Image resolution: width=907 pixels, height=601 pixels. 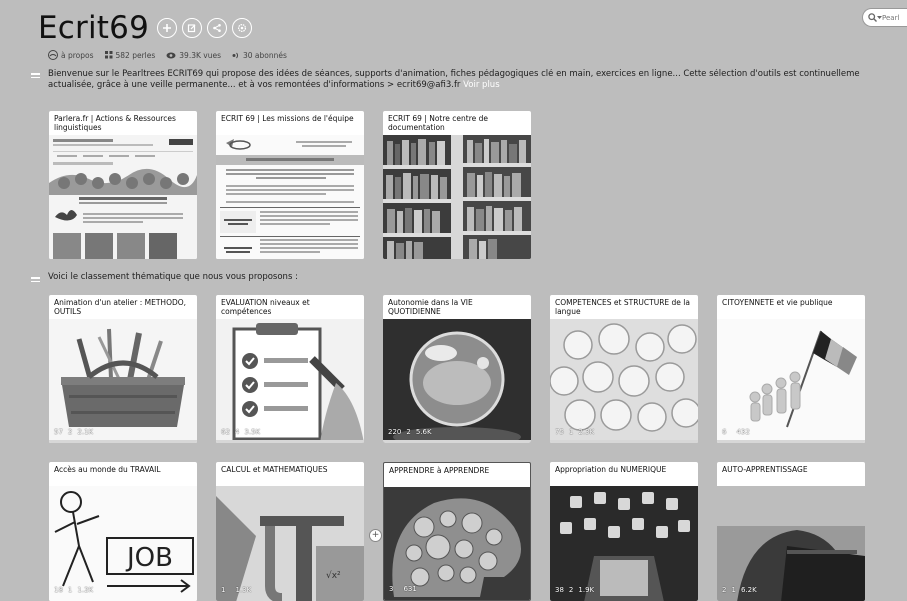 I want to click on card-thumbnail: JOB, so click(x=123, y=543).